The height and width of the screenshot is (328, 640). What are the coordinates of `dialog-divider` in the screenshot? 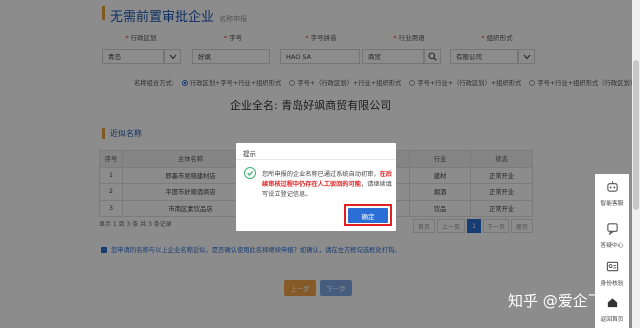 It's located at (316, 159).